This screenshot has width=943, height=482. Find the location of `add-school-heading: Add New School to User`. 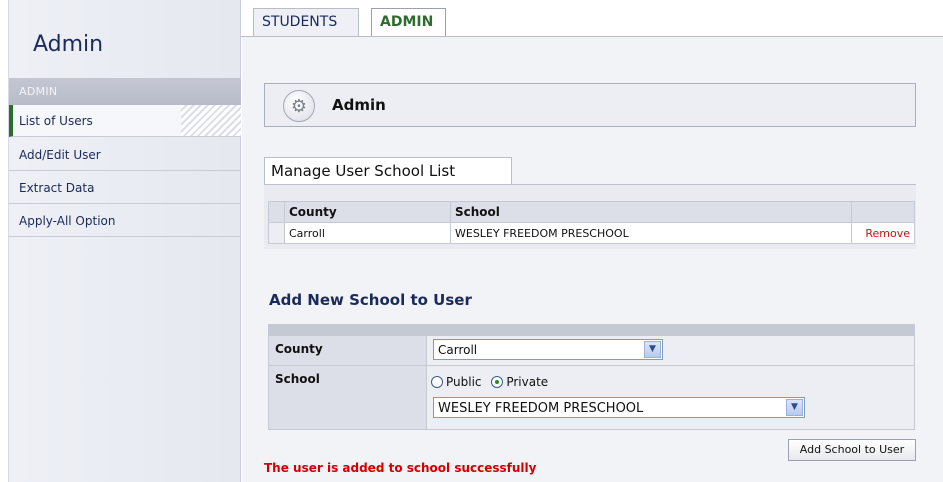

add-school-heading: Add New School to User is located at coordinates (370, 300).